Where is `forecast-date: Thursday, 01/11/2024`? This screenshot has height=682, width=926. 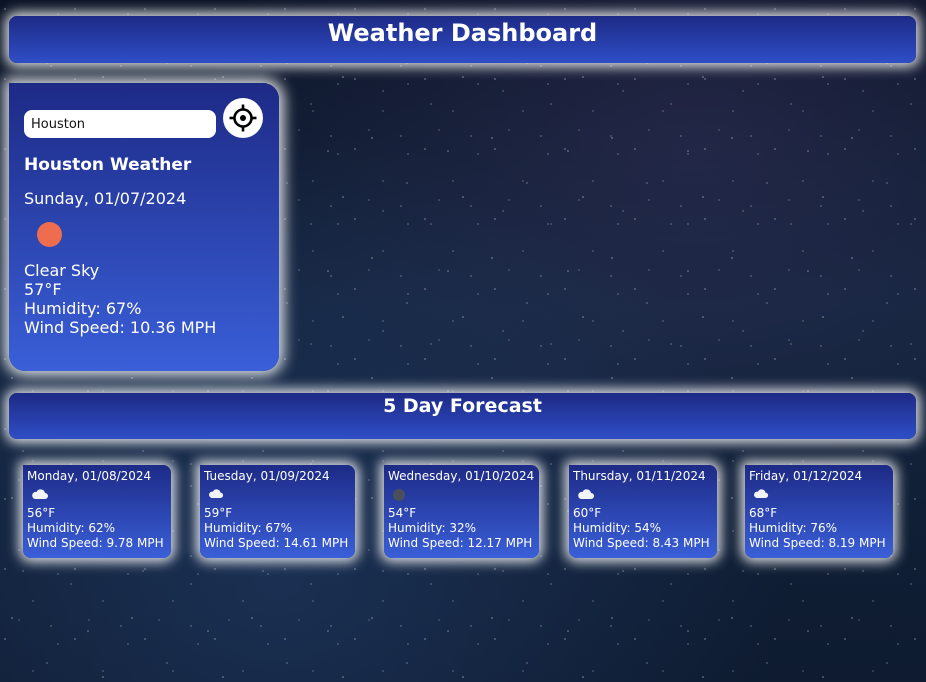
forecast-date: Thursday, 01/11/2024 is located at coordinates (639, 476).